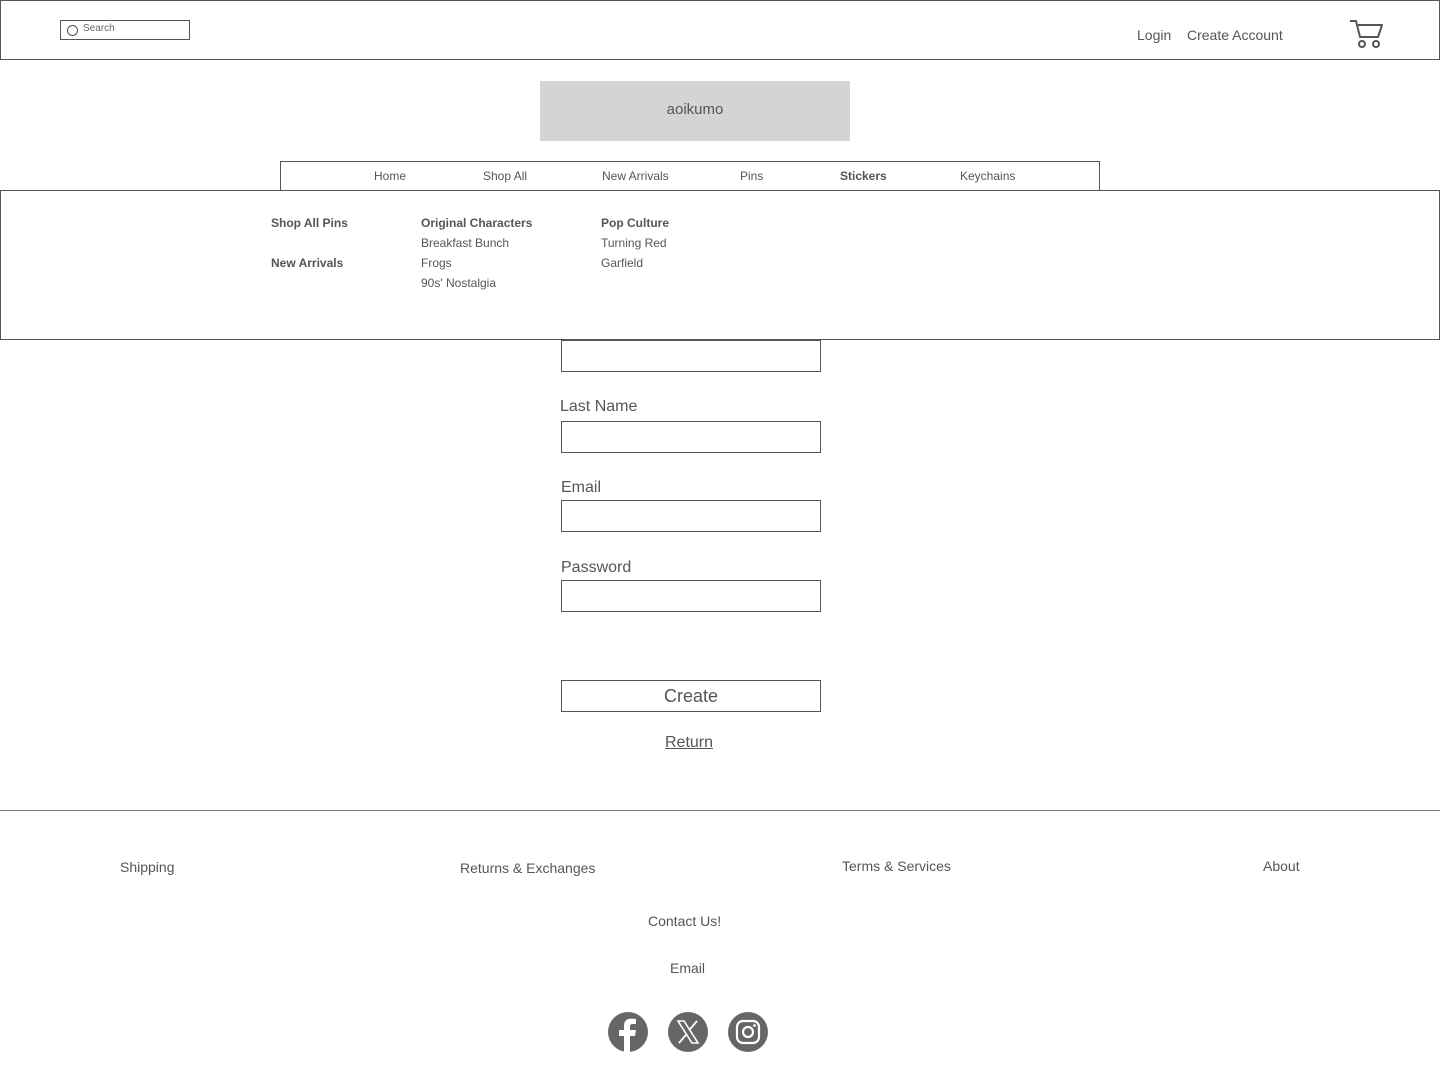  What do you see at coordinates (691, 356) in the screenshot?
I see `first-name-field` at bounding box center [691, 356].